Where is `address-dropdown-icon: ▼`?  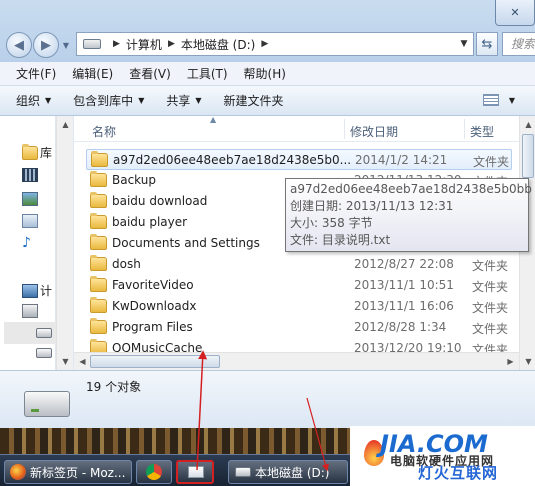 address-dropdown-icon: ▼ is located at coordinates (464, 44).